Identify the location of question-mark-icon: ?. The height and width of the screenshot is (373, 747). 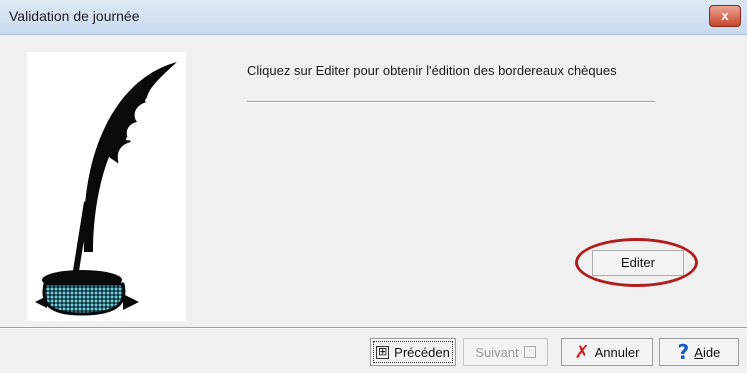
(683, 352).